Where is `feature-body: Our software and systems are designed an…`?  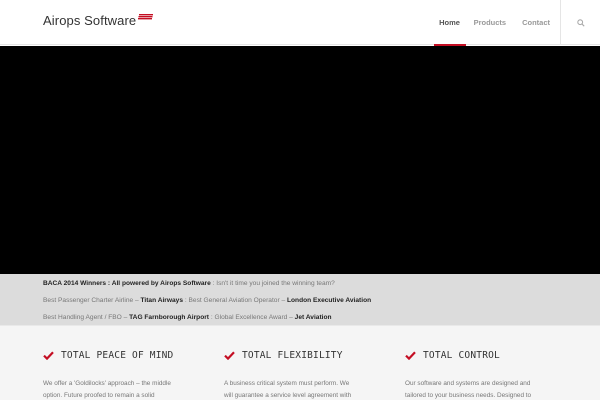 feature-body: Our software and systems are designed an… is located at coordinates (480, 389).